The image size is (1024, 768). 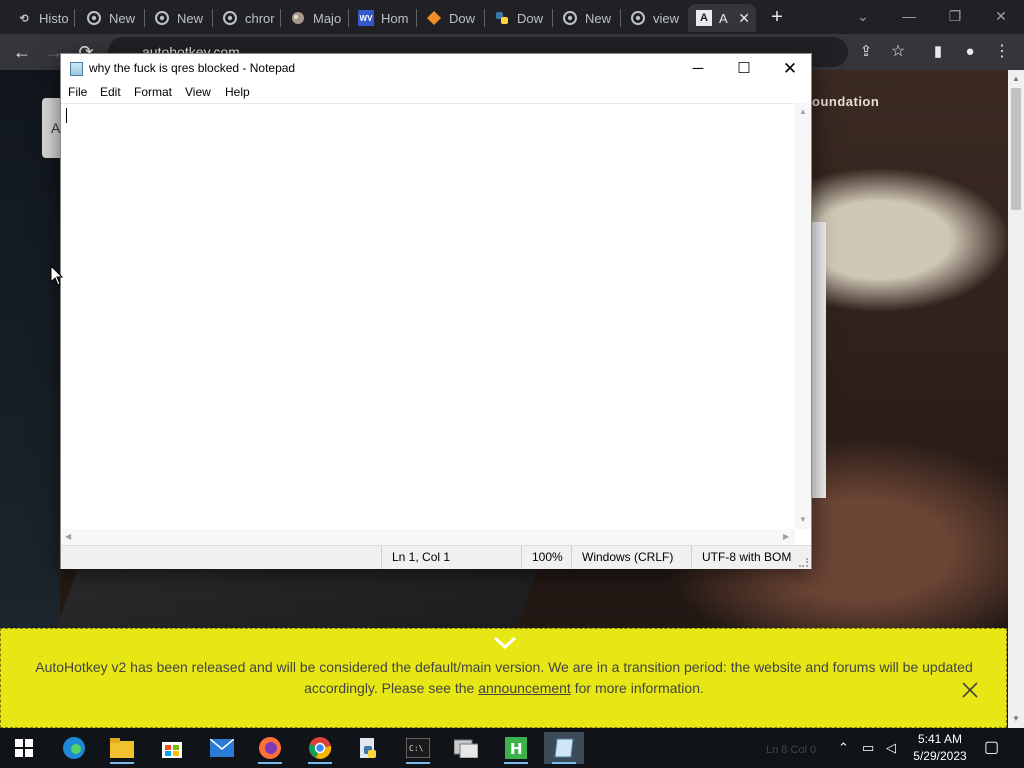 What do you see at coordinates (938, 52) in the screenshot?
I see `side-panel-icon: ▮` at bounding box center [938, 52].